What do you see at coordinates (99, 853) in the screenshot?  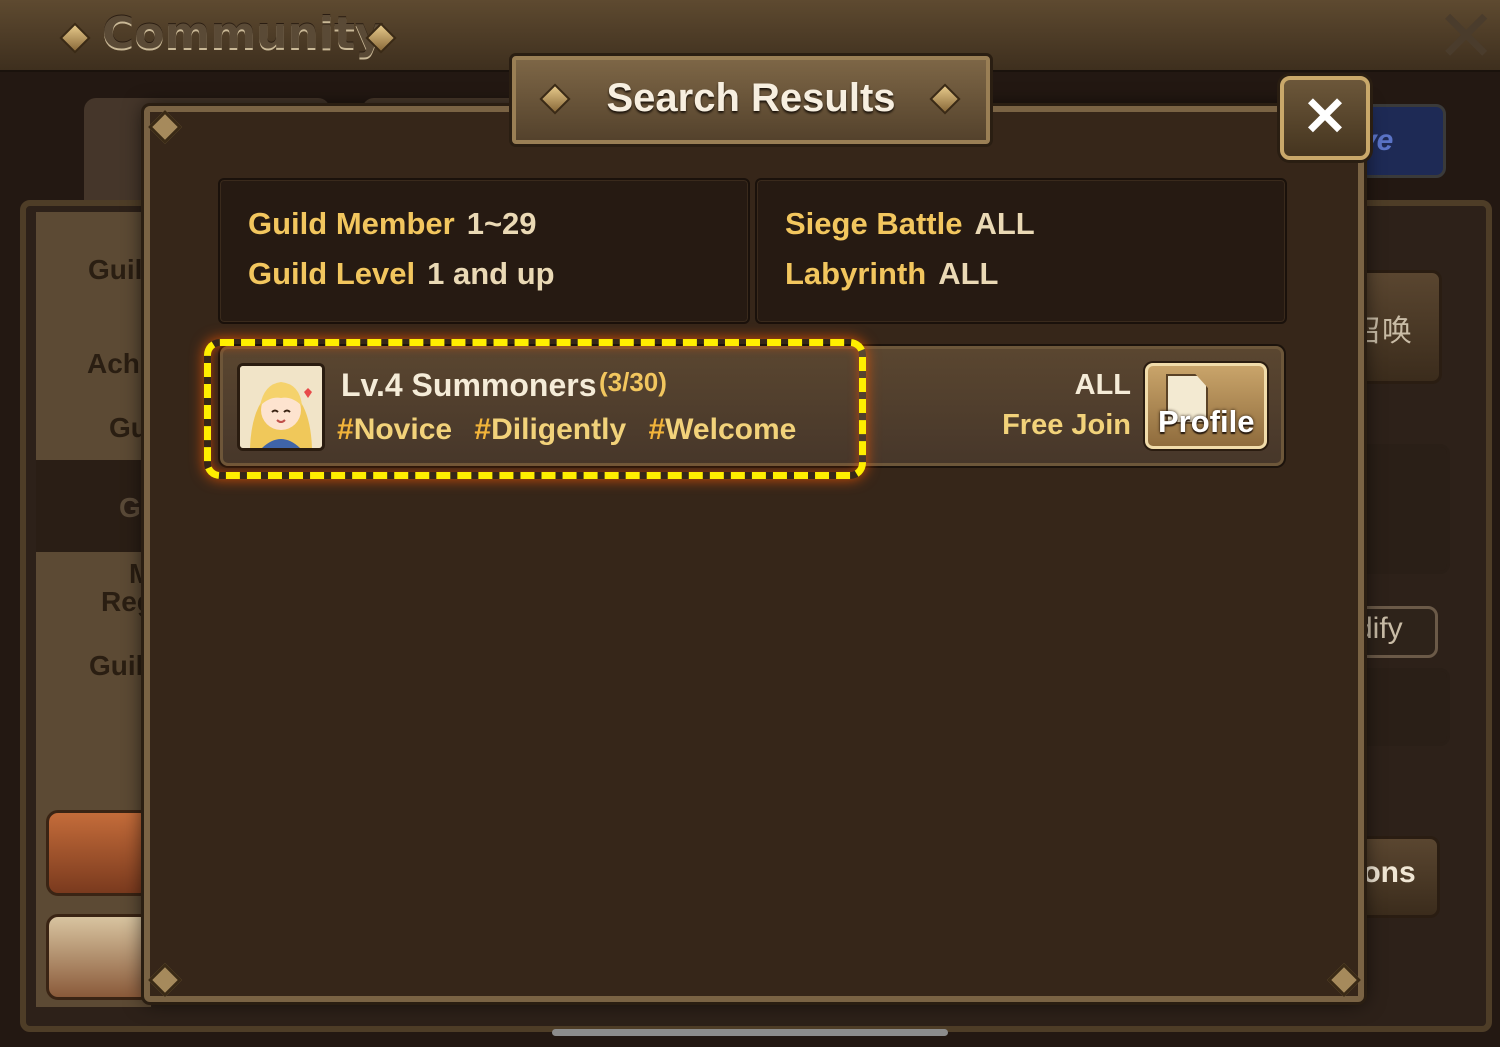 I see `gift-box-icon` at bounding box center [99, 853].